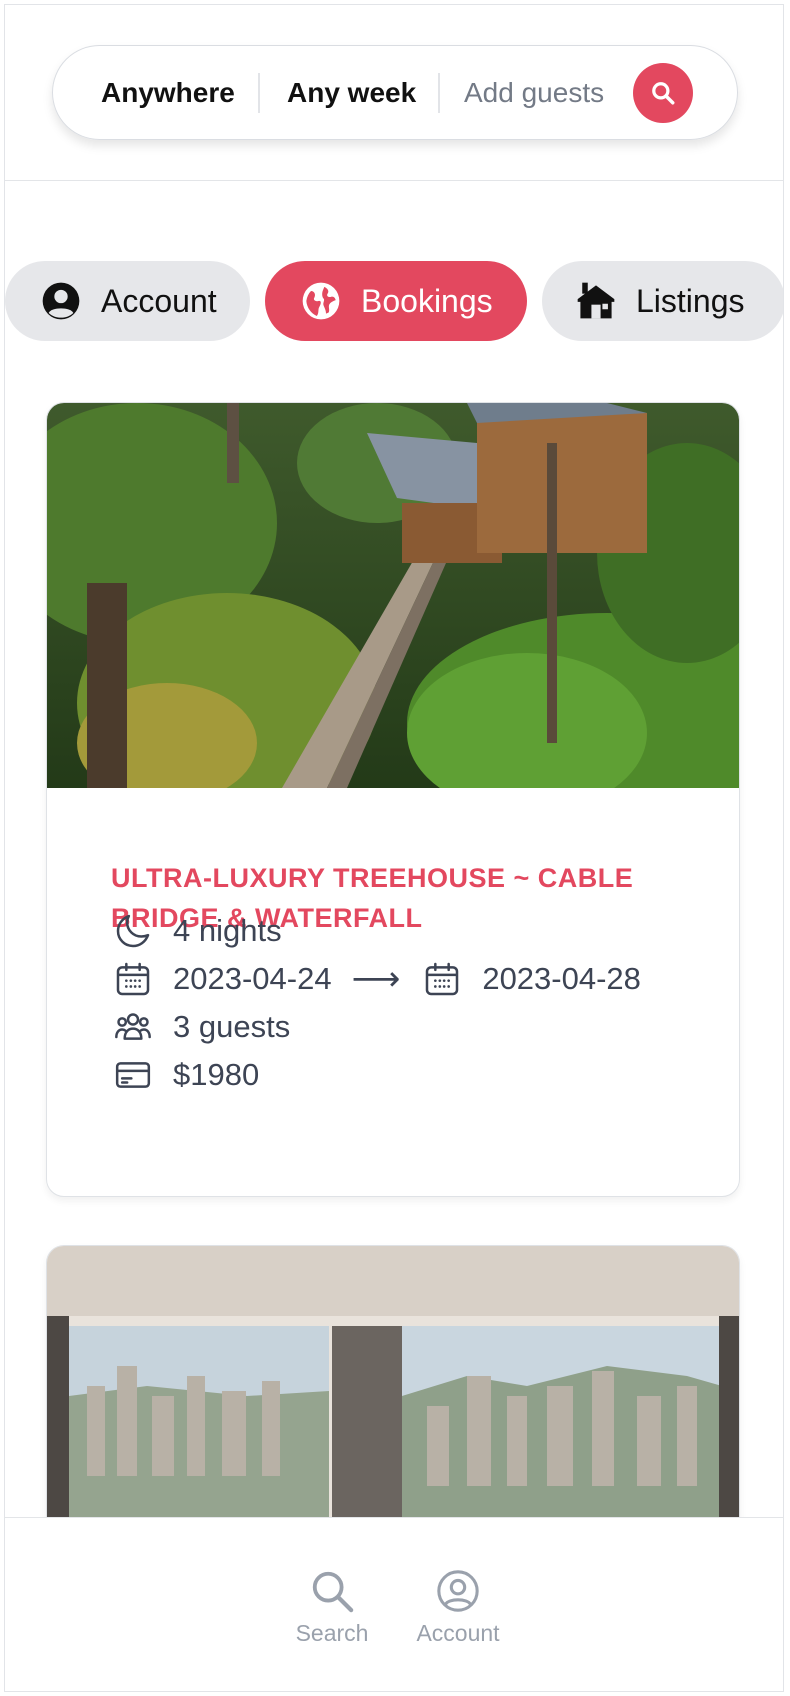  What do you see at coordinates (427, 300) in the screenshot?
I see `tab-label: Bookings` at bounding box center [427, 300].